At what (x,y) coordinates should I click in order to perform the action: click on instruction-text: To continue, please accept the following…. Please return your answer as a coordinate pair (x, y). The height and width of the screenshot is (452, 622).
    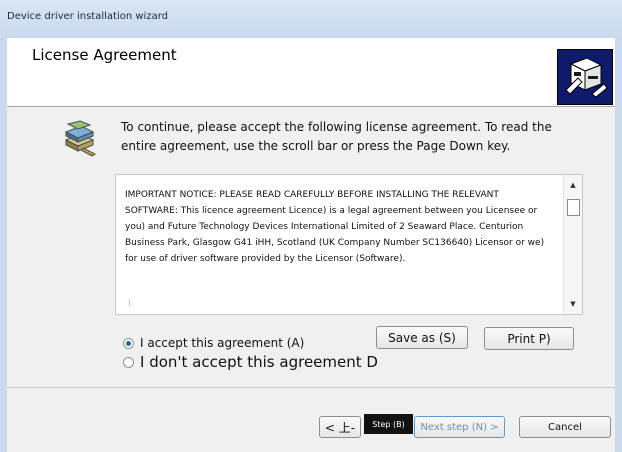
    Looking at the image, I should click on (336, 136).